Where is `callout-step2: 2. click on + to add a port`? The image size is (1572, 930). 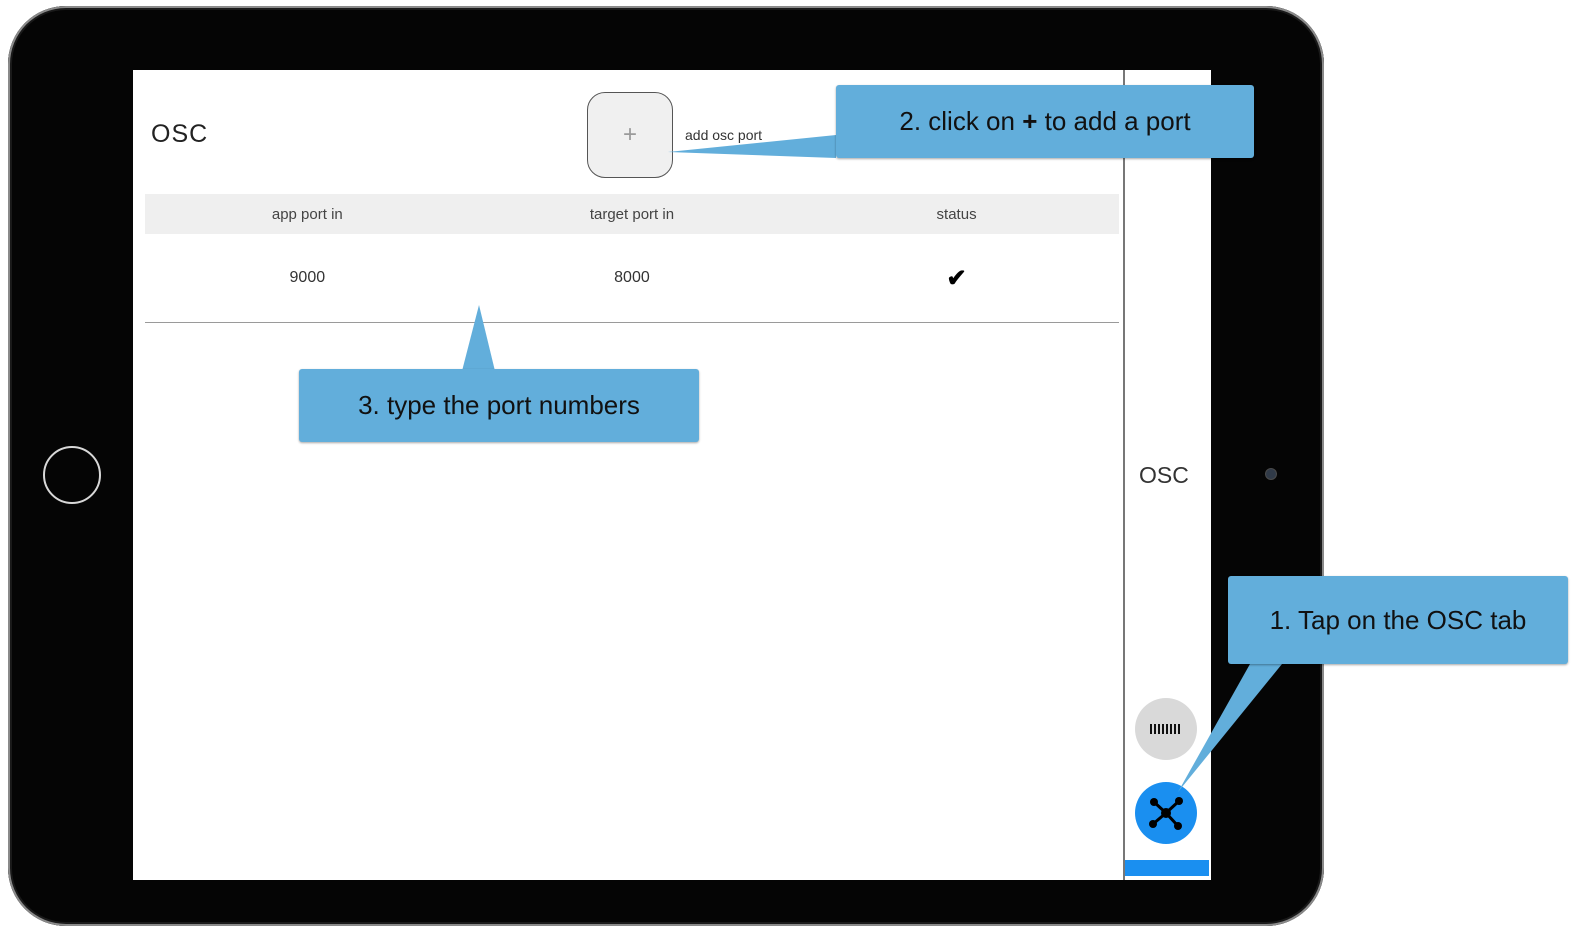
callout-step2: 2. click on + to add a port is located at coordinates (1045, 121).